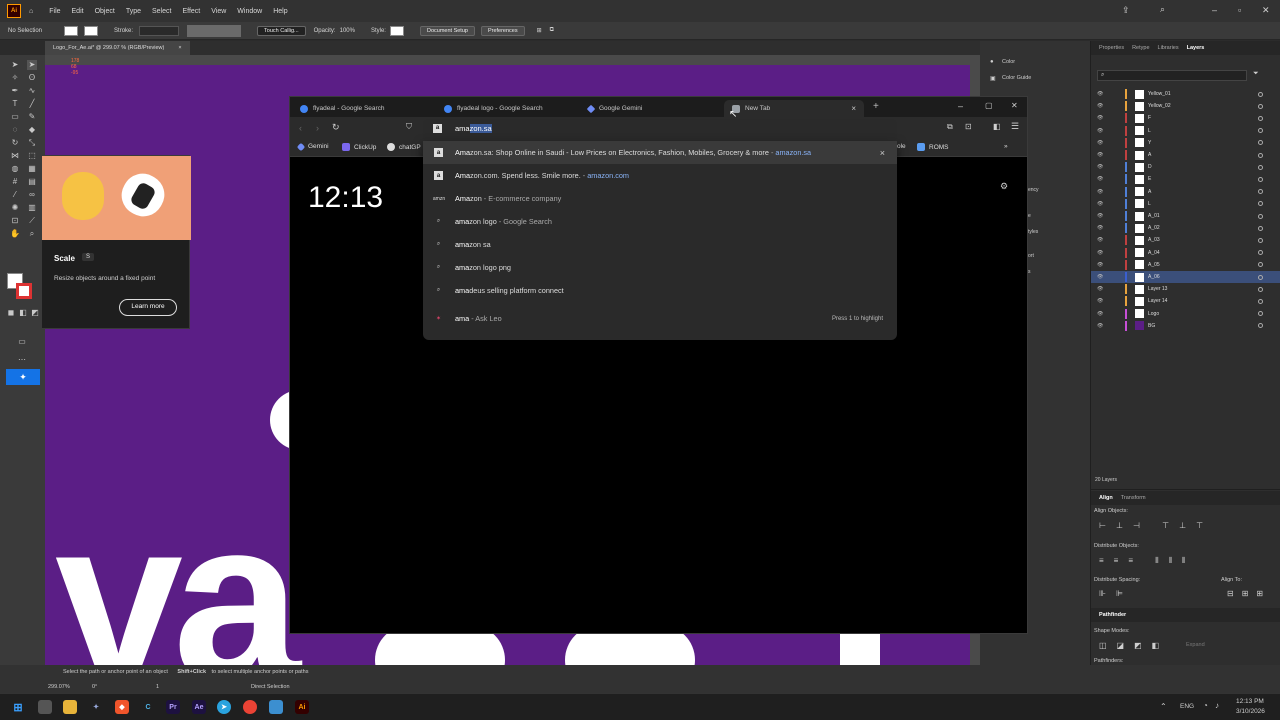 Image resolution: width=1280 pixels, height=720 pixels. I want to click on layer-name: E, so click(1149, 179).